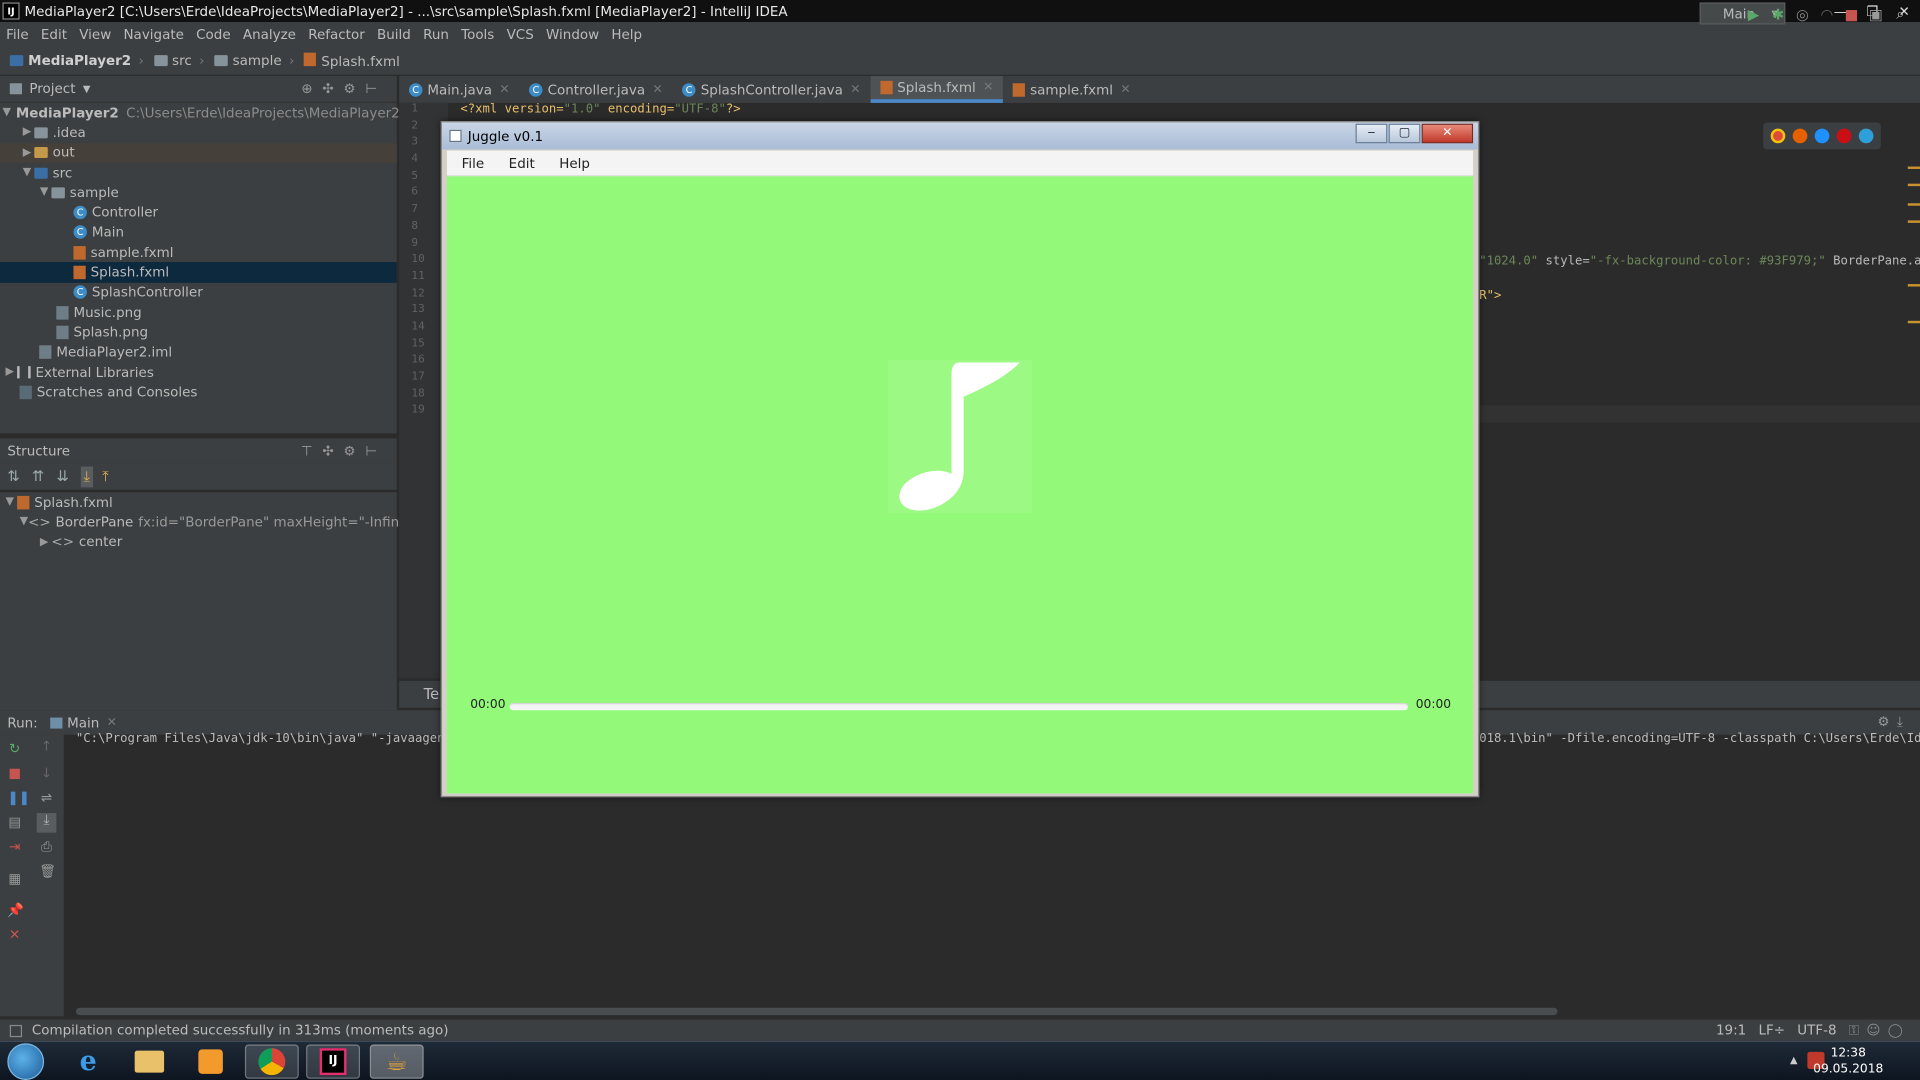  Describe the element at coordinates (46, 774) in the screenshot. I see `down-icon: ↓` at that location.